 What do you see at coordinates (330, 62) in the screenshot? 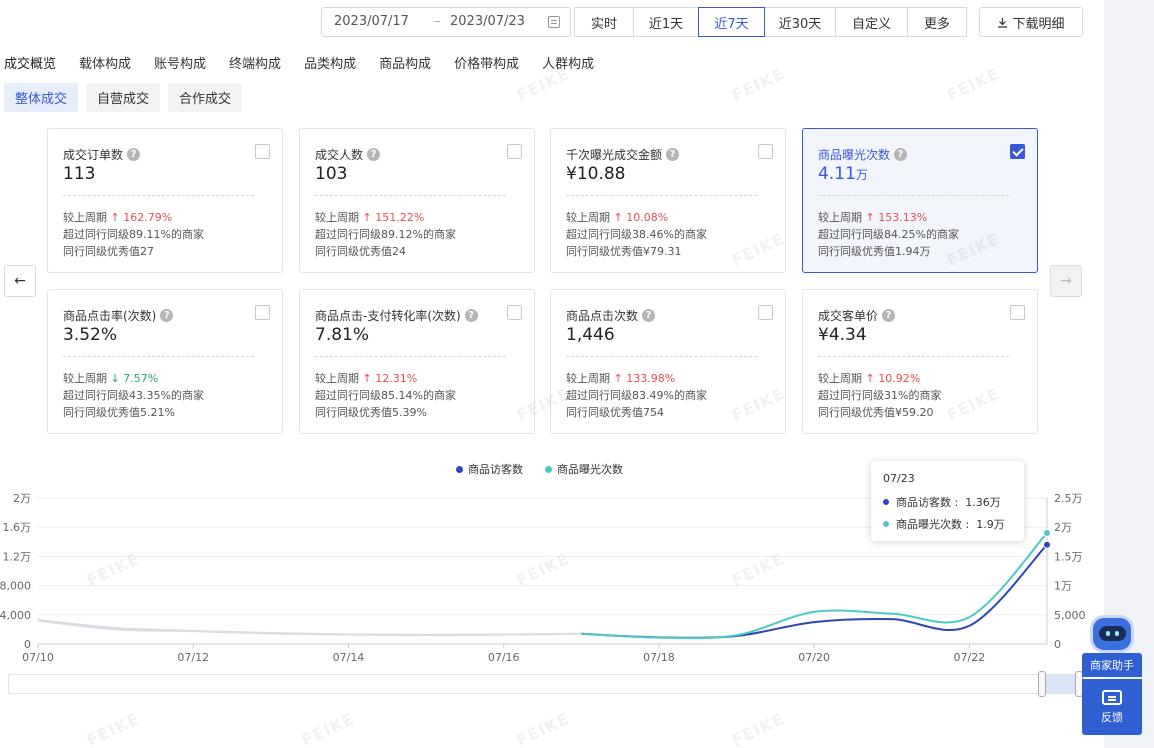
I see `tab-category: 品类构成` at bounding box center [330, 62].